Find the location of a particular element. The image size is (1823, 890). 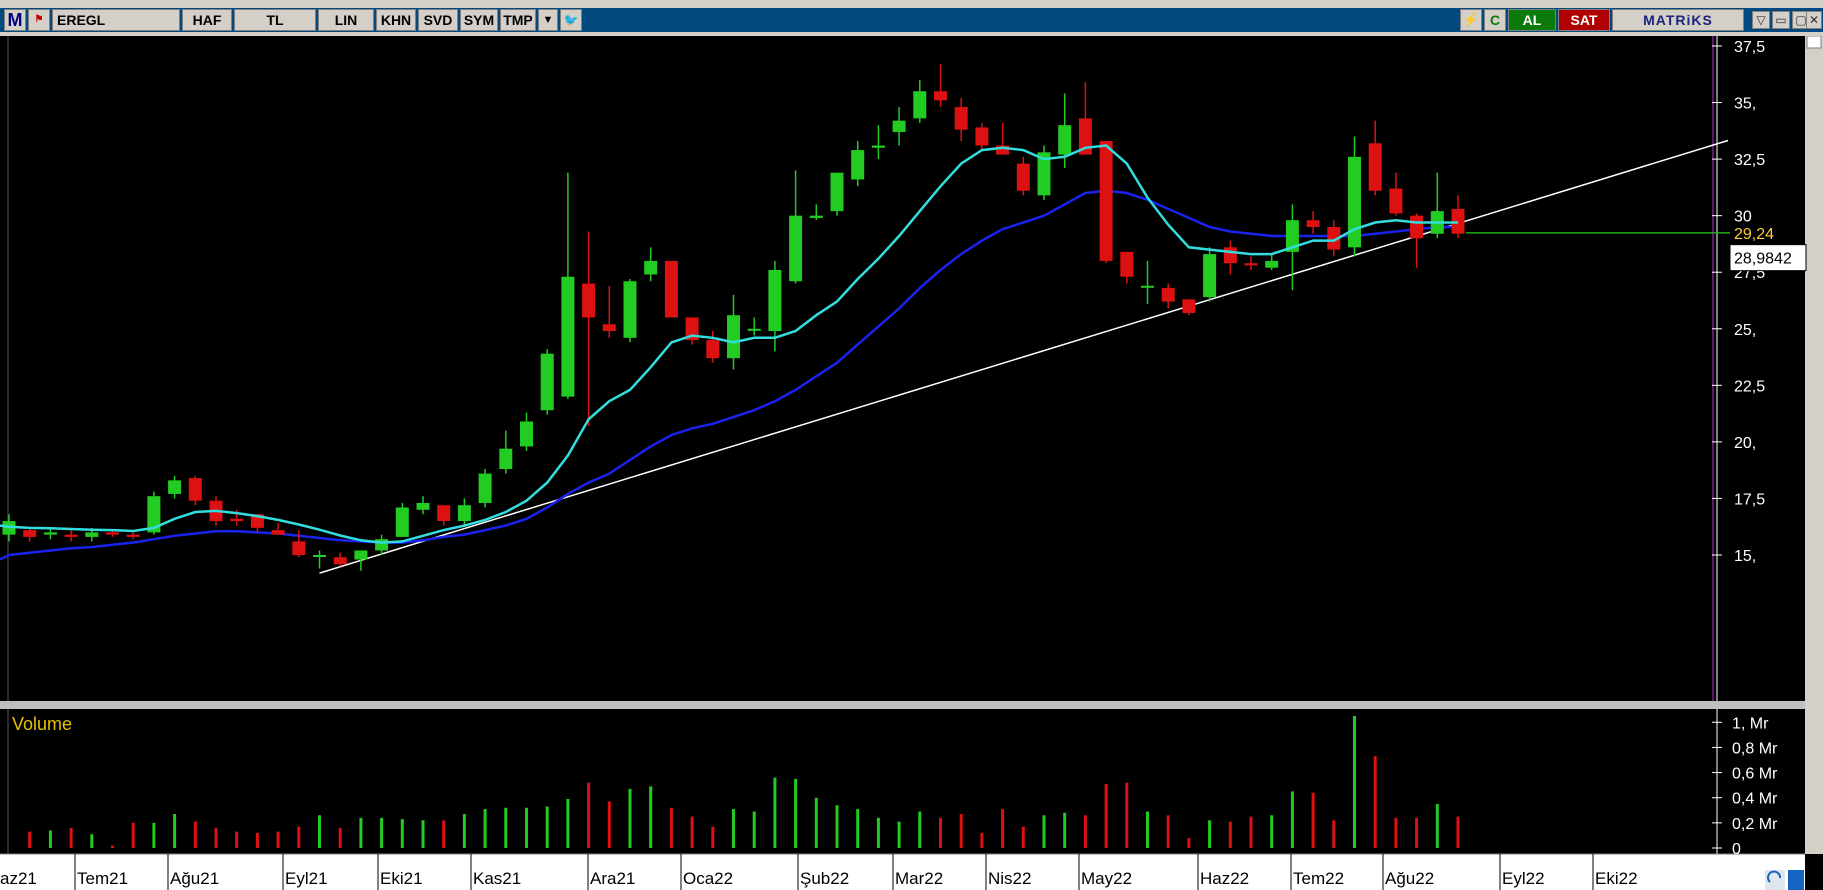

date-tick-label: az21 is located at coordinates (18, 878).